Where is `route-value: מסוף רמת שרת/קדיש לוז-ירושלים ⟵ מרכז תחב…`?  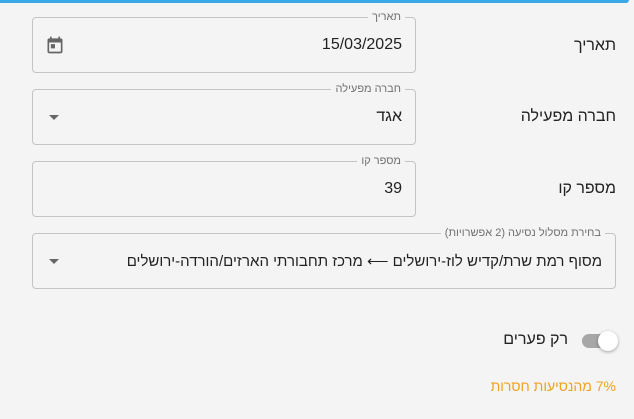 route-value: מסוף רמת שרת/קדיש לוז-ירושלים ⟵ מרכז תחב… is located at coordinates (364, 261).